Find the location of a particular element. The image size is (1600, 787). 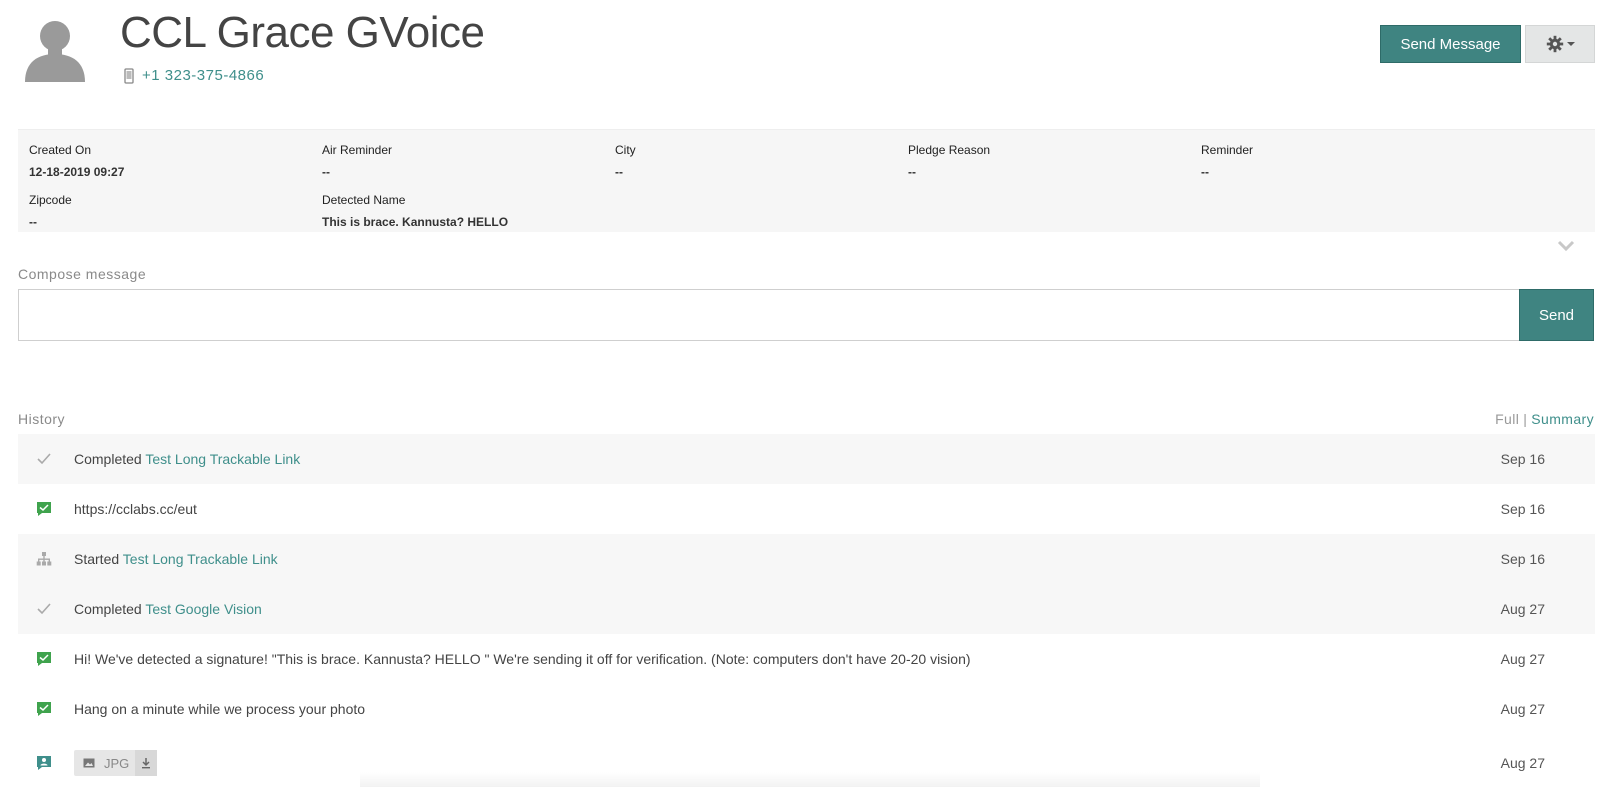

toggle-full: Full is located at coordinates (1507, 419).